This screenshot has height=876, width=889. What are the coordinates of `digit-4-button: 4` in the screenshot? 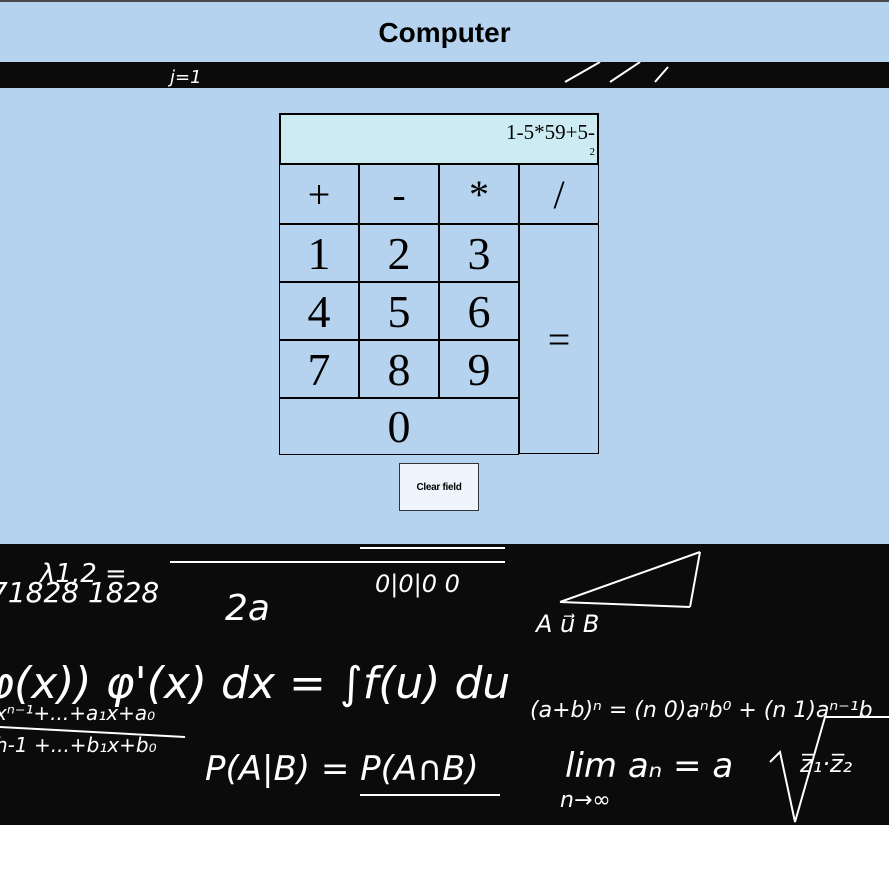 It's located at (319, 311).